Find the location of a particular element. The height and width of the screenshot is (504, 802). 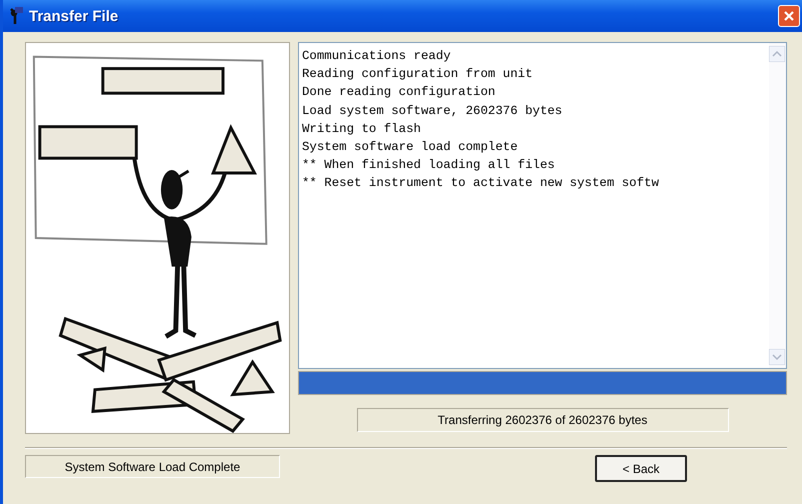

transfer-status-text: Transferring 2602376 of 2602376 bytes is located at coordinates (542, 420).